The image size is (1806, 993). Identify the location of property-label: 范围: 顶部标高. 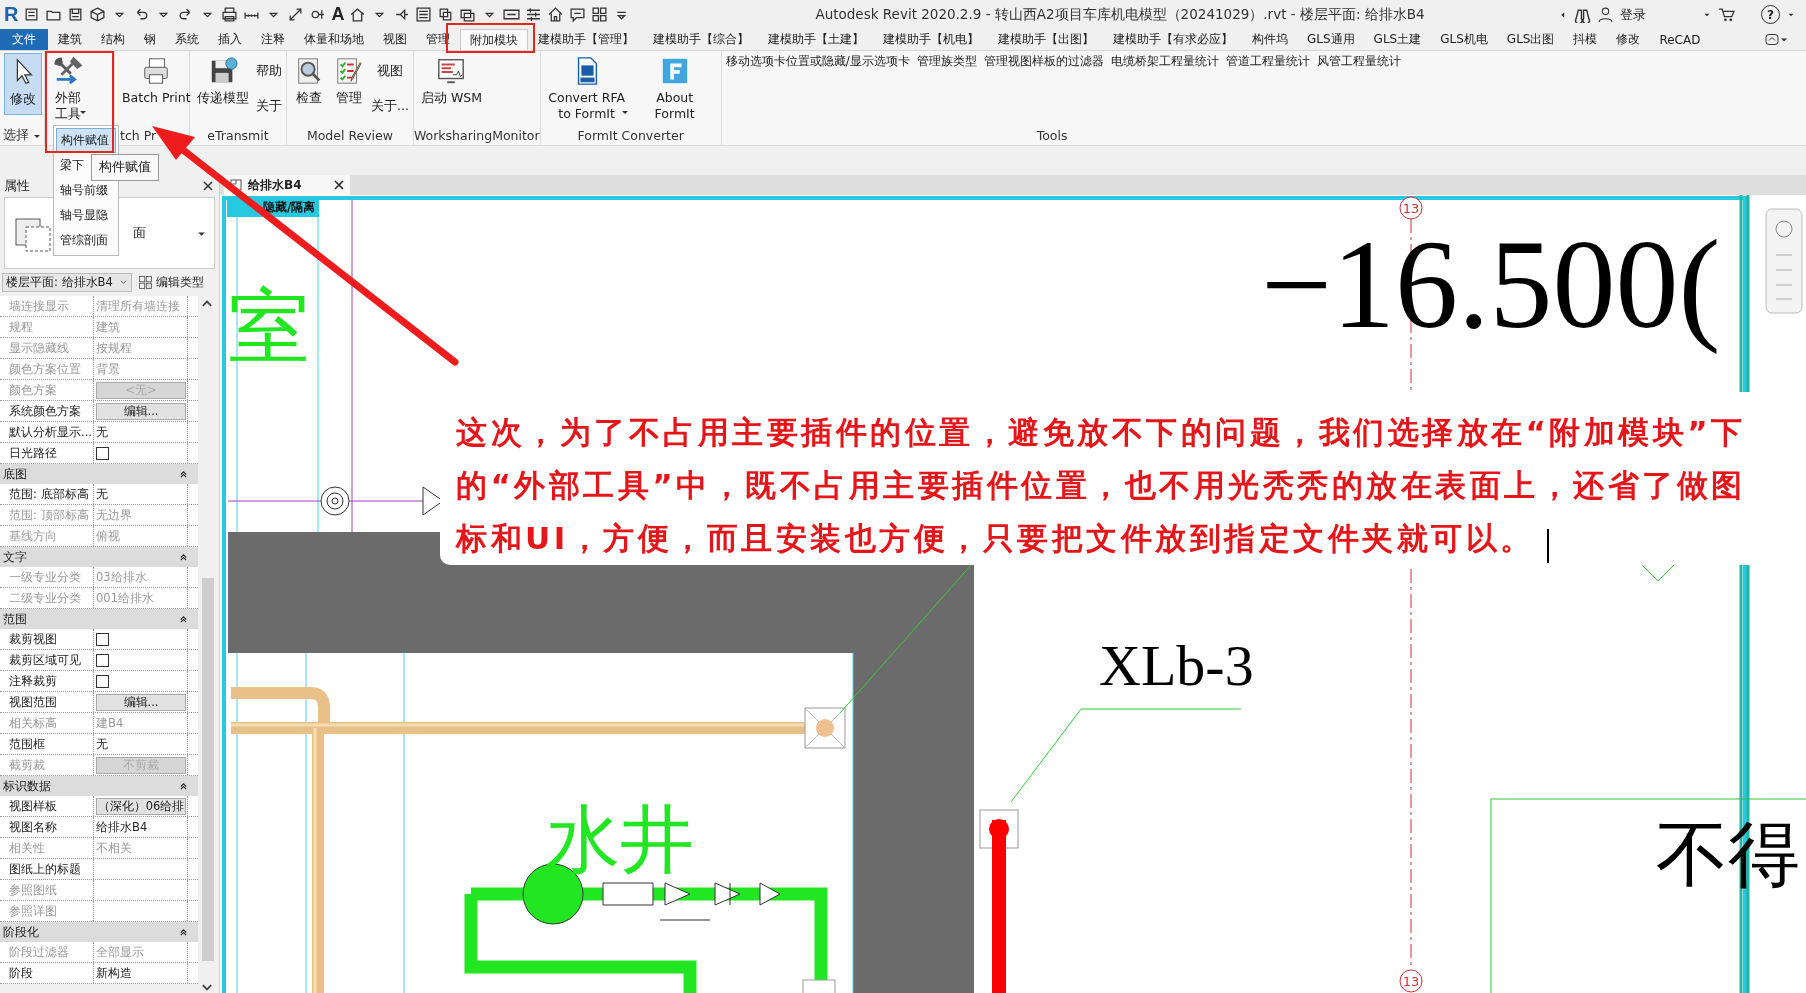
(47, 515).